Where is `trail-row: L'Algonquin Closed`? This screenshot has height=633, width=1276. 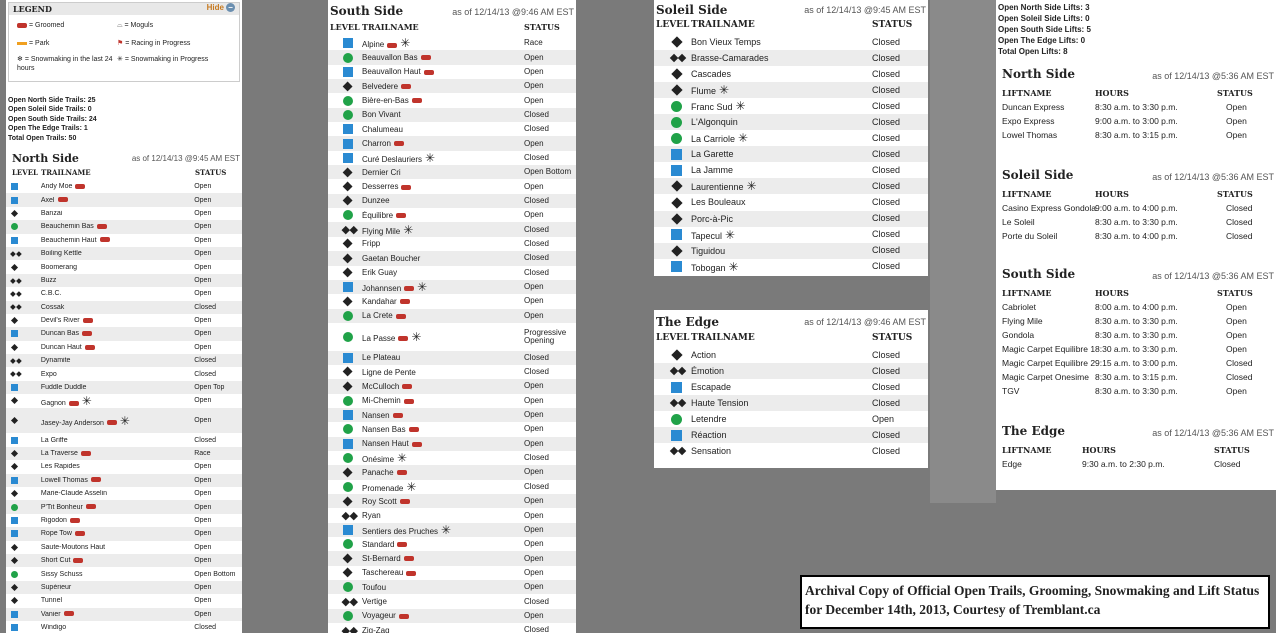 trail-row: L'Algonquin Closed is located at coordinates (791, 122).